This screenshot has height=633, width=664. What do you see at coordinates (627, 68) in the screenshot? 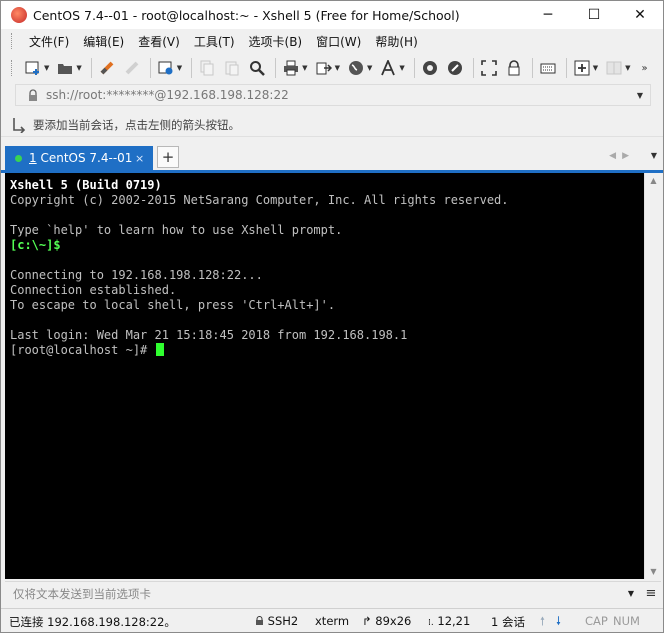
I see `layout-dropdown: ▼` at bounding box center [627, 68].